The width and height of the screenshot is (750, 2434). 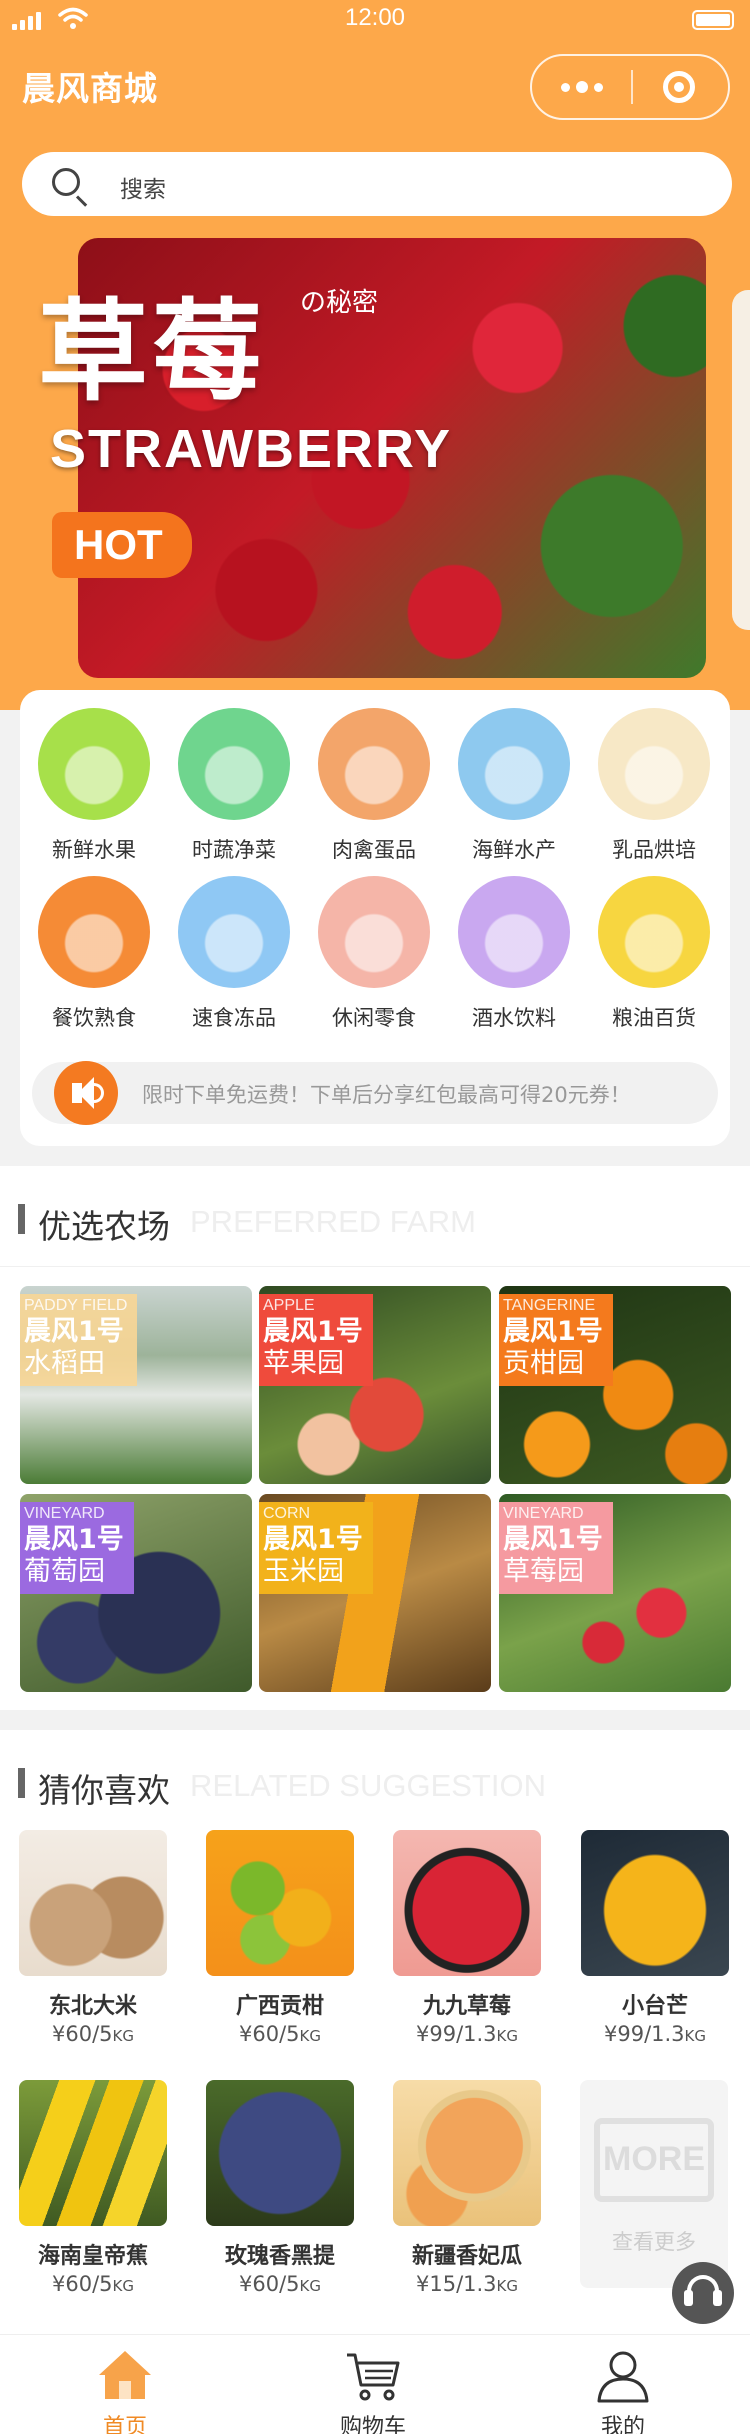 I want to click on farm-card: TANGERINE 晨风1号 贡柑园, so click(x=615, y=1385).